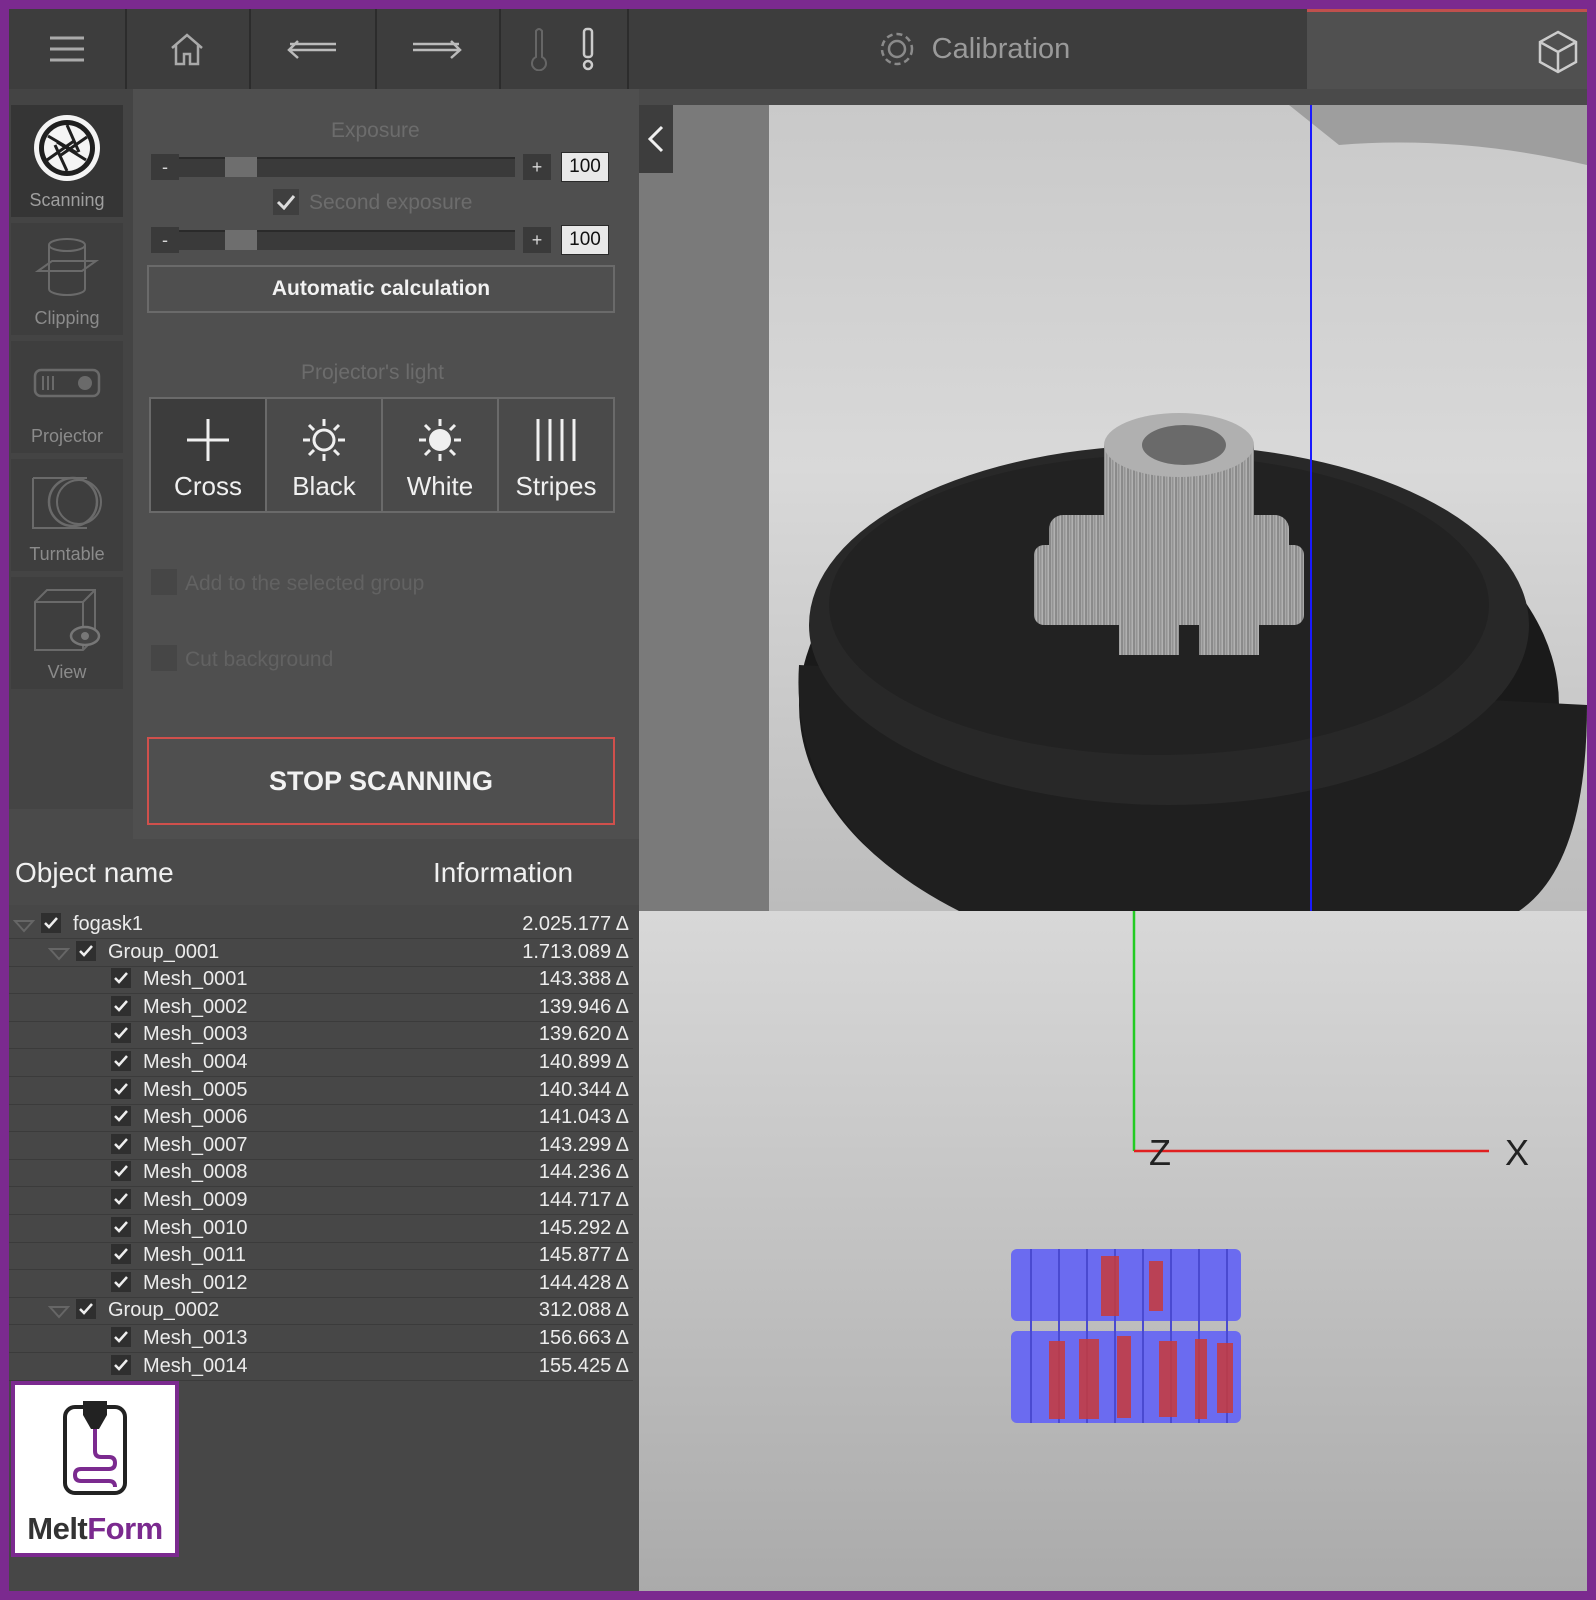 Image resolution: width=1596 pixels, height=1600 pixels. I want to click on tree-row-name: Mesh_0013, so click(195, 1338).